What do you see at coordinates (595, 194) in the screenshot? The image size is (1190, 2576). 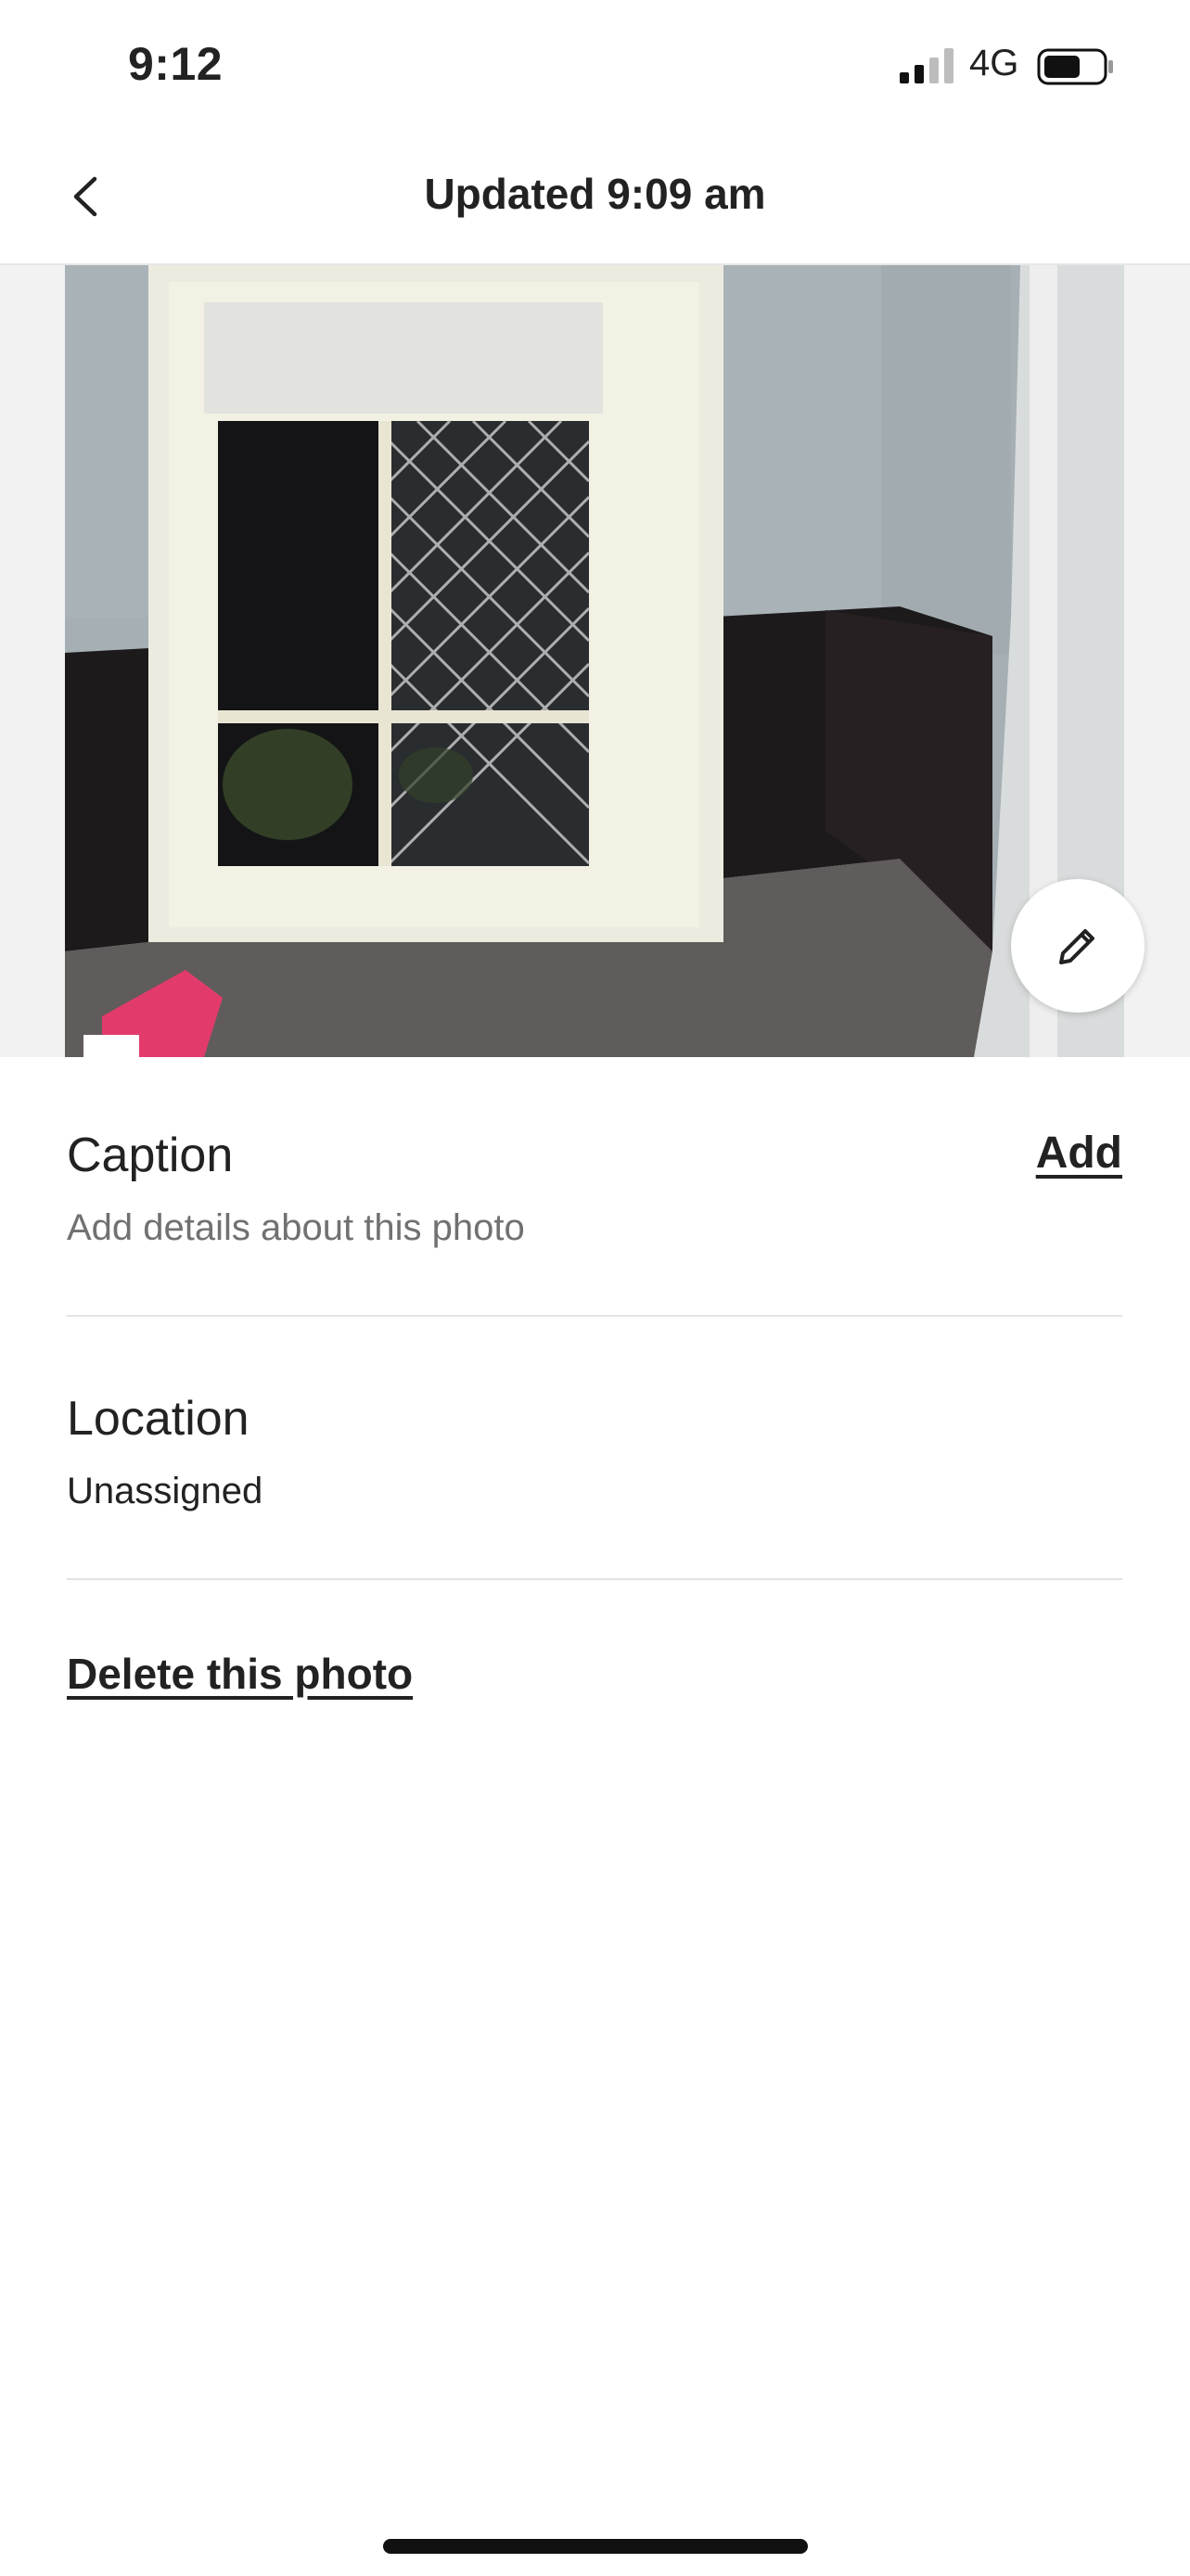 I see `page-title: Updated 9:09 am` at bounding box center [595, 194].